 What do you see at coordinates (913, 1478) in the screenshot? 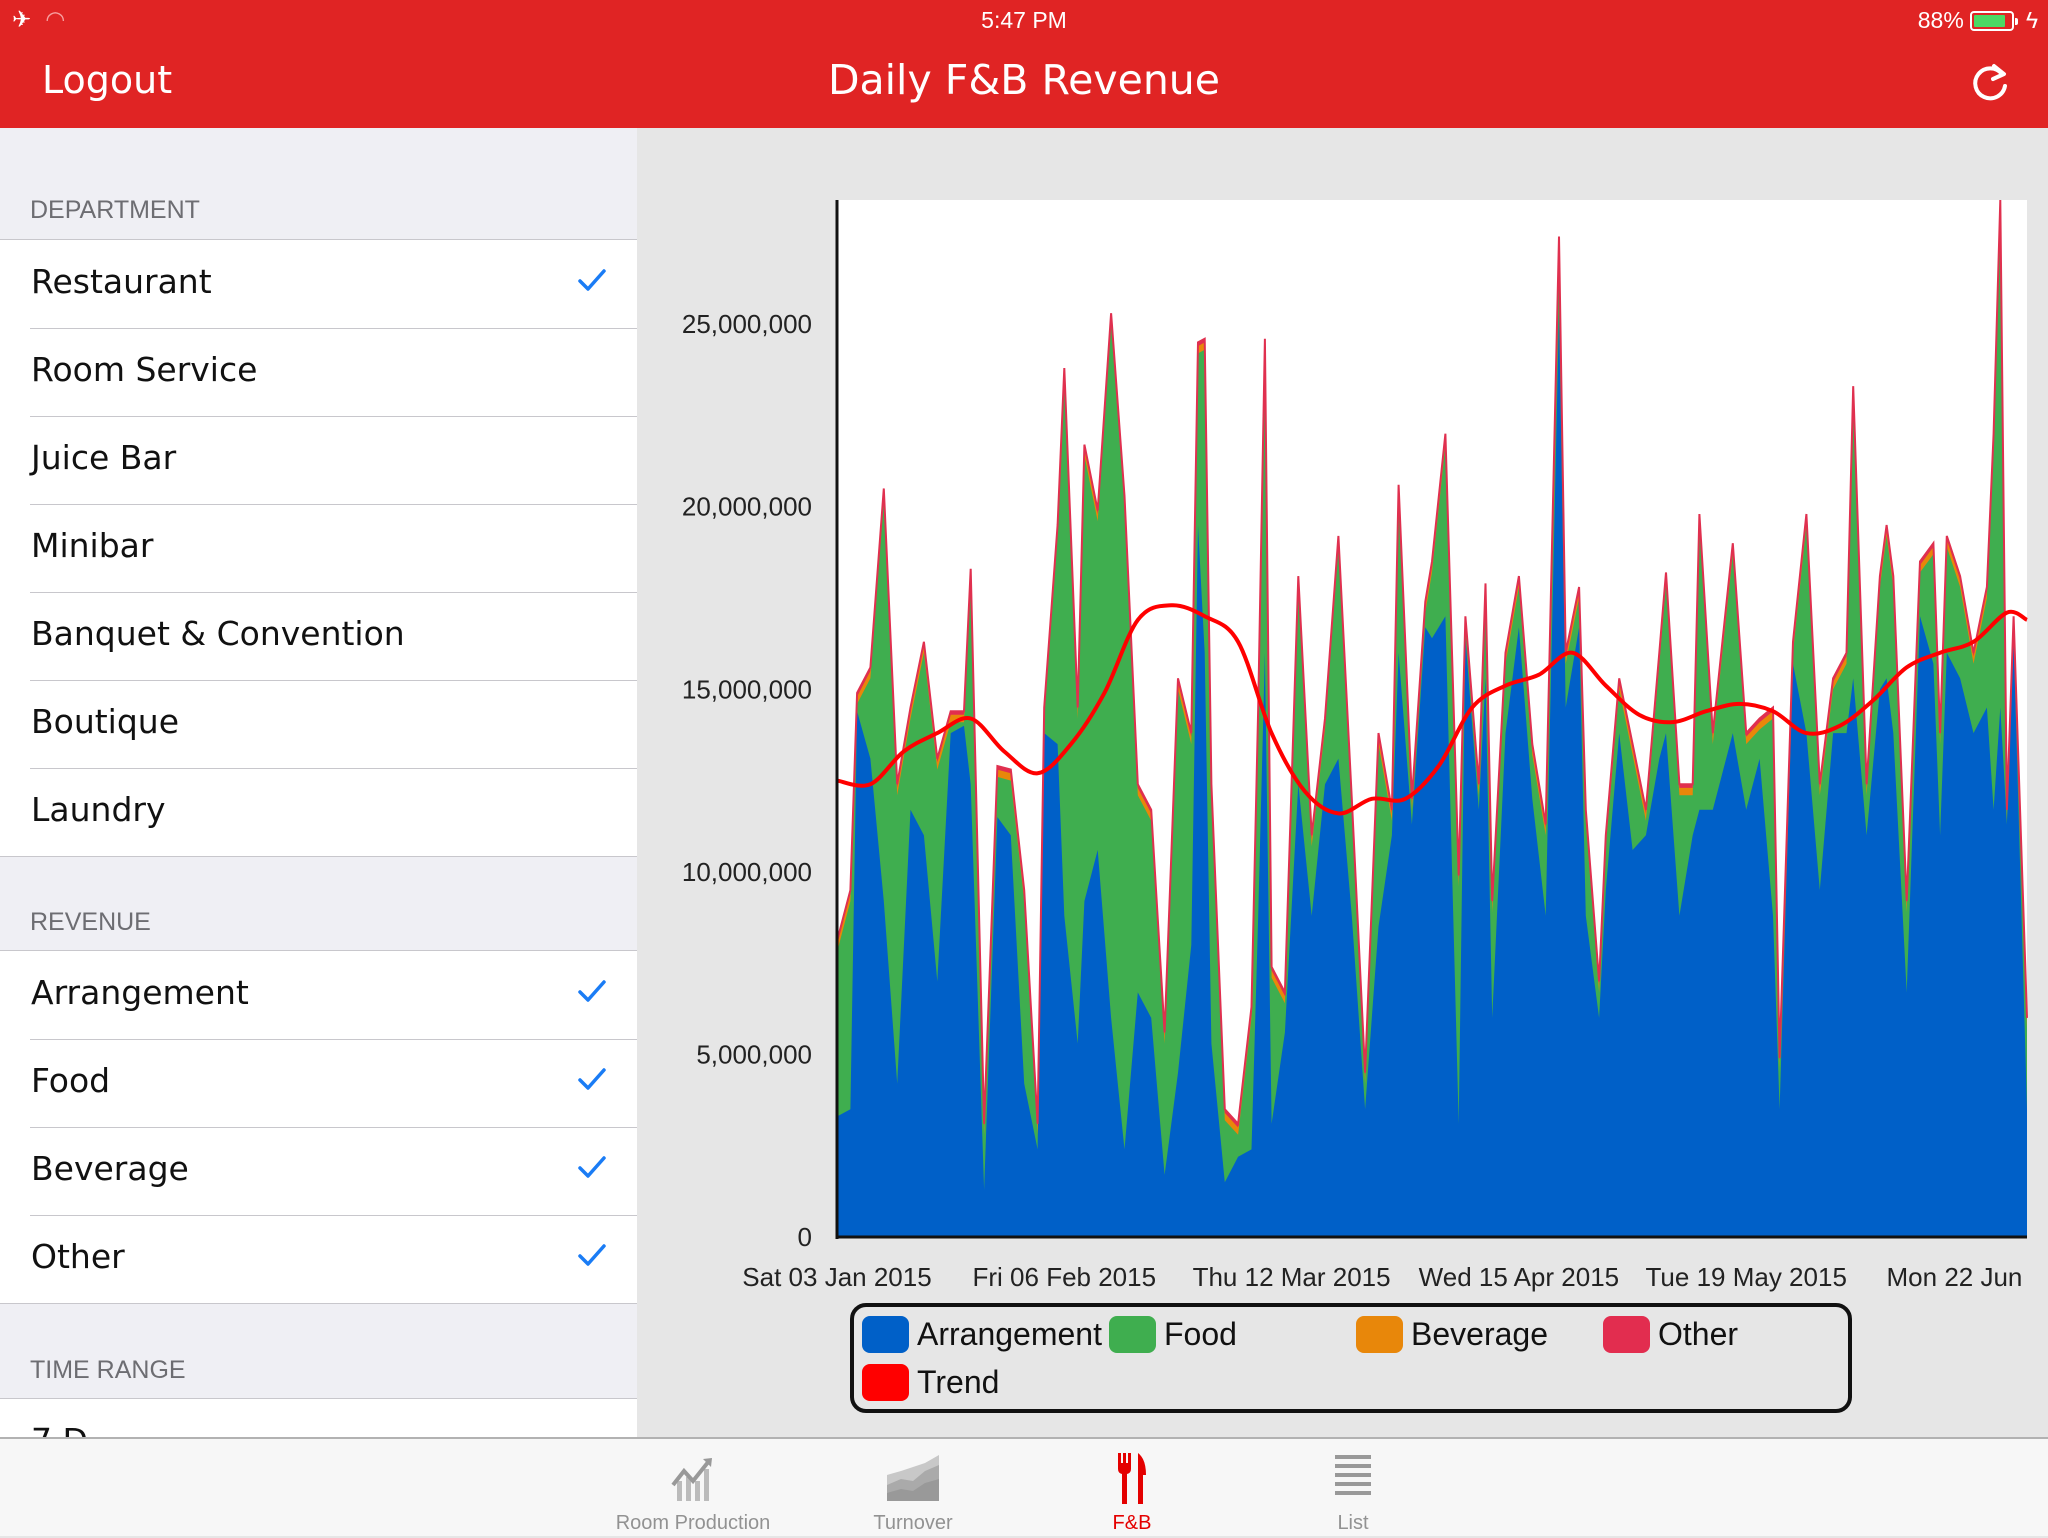
I see `area-chart-icon` at bounding box center [913, 1478].